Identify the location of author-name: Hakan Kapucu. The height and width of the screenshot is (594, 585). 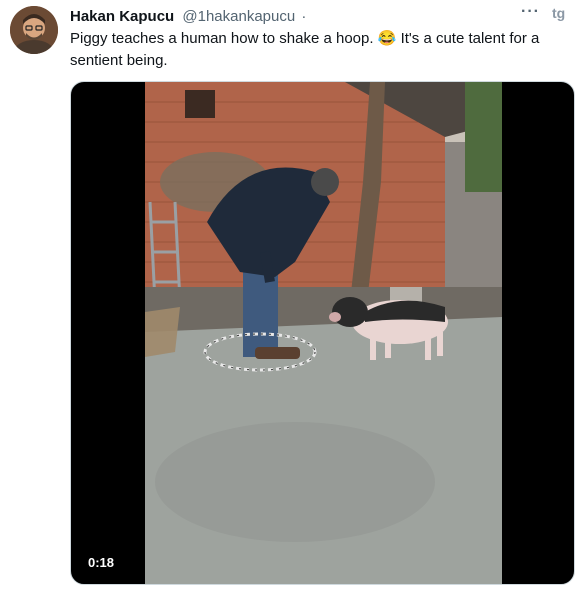
(122, 16).